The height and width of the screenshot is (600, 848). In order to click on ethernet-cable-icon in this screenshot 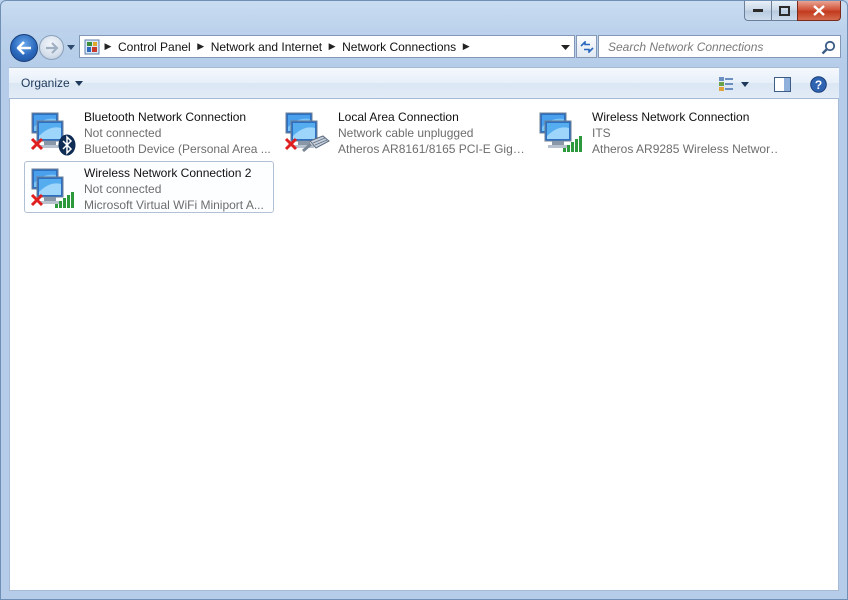, I will do `click(316, 144)`.